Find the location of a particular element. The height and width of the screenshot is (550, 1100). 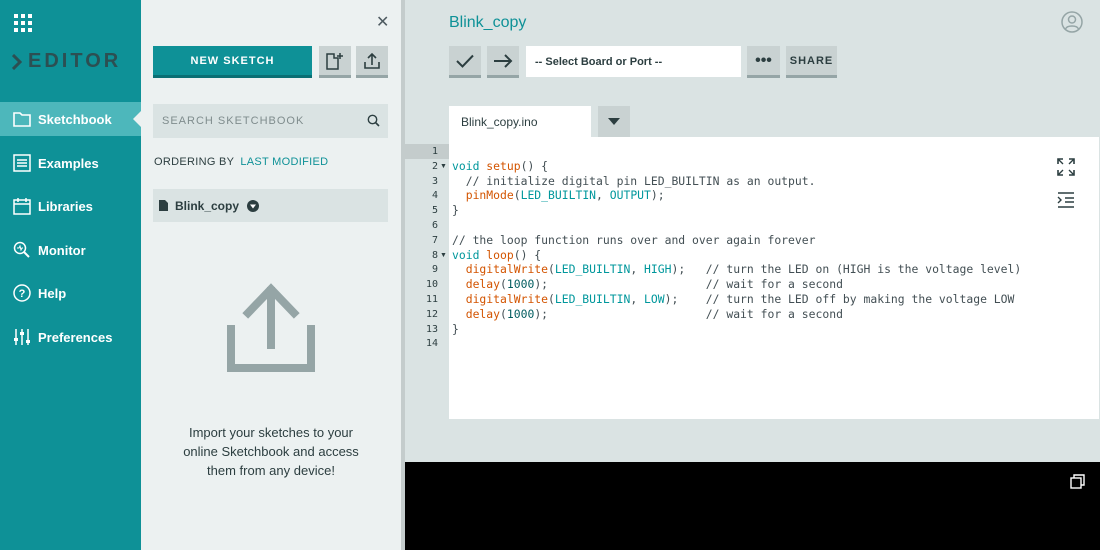

nav-item-libraries: Libraries is located at coordinates (70, 206).